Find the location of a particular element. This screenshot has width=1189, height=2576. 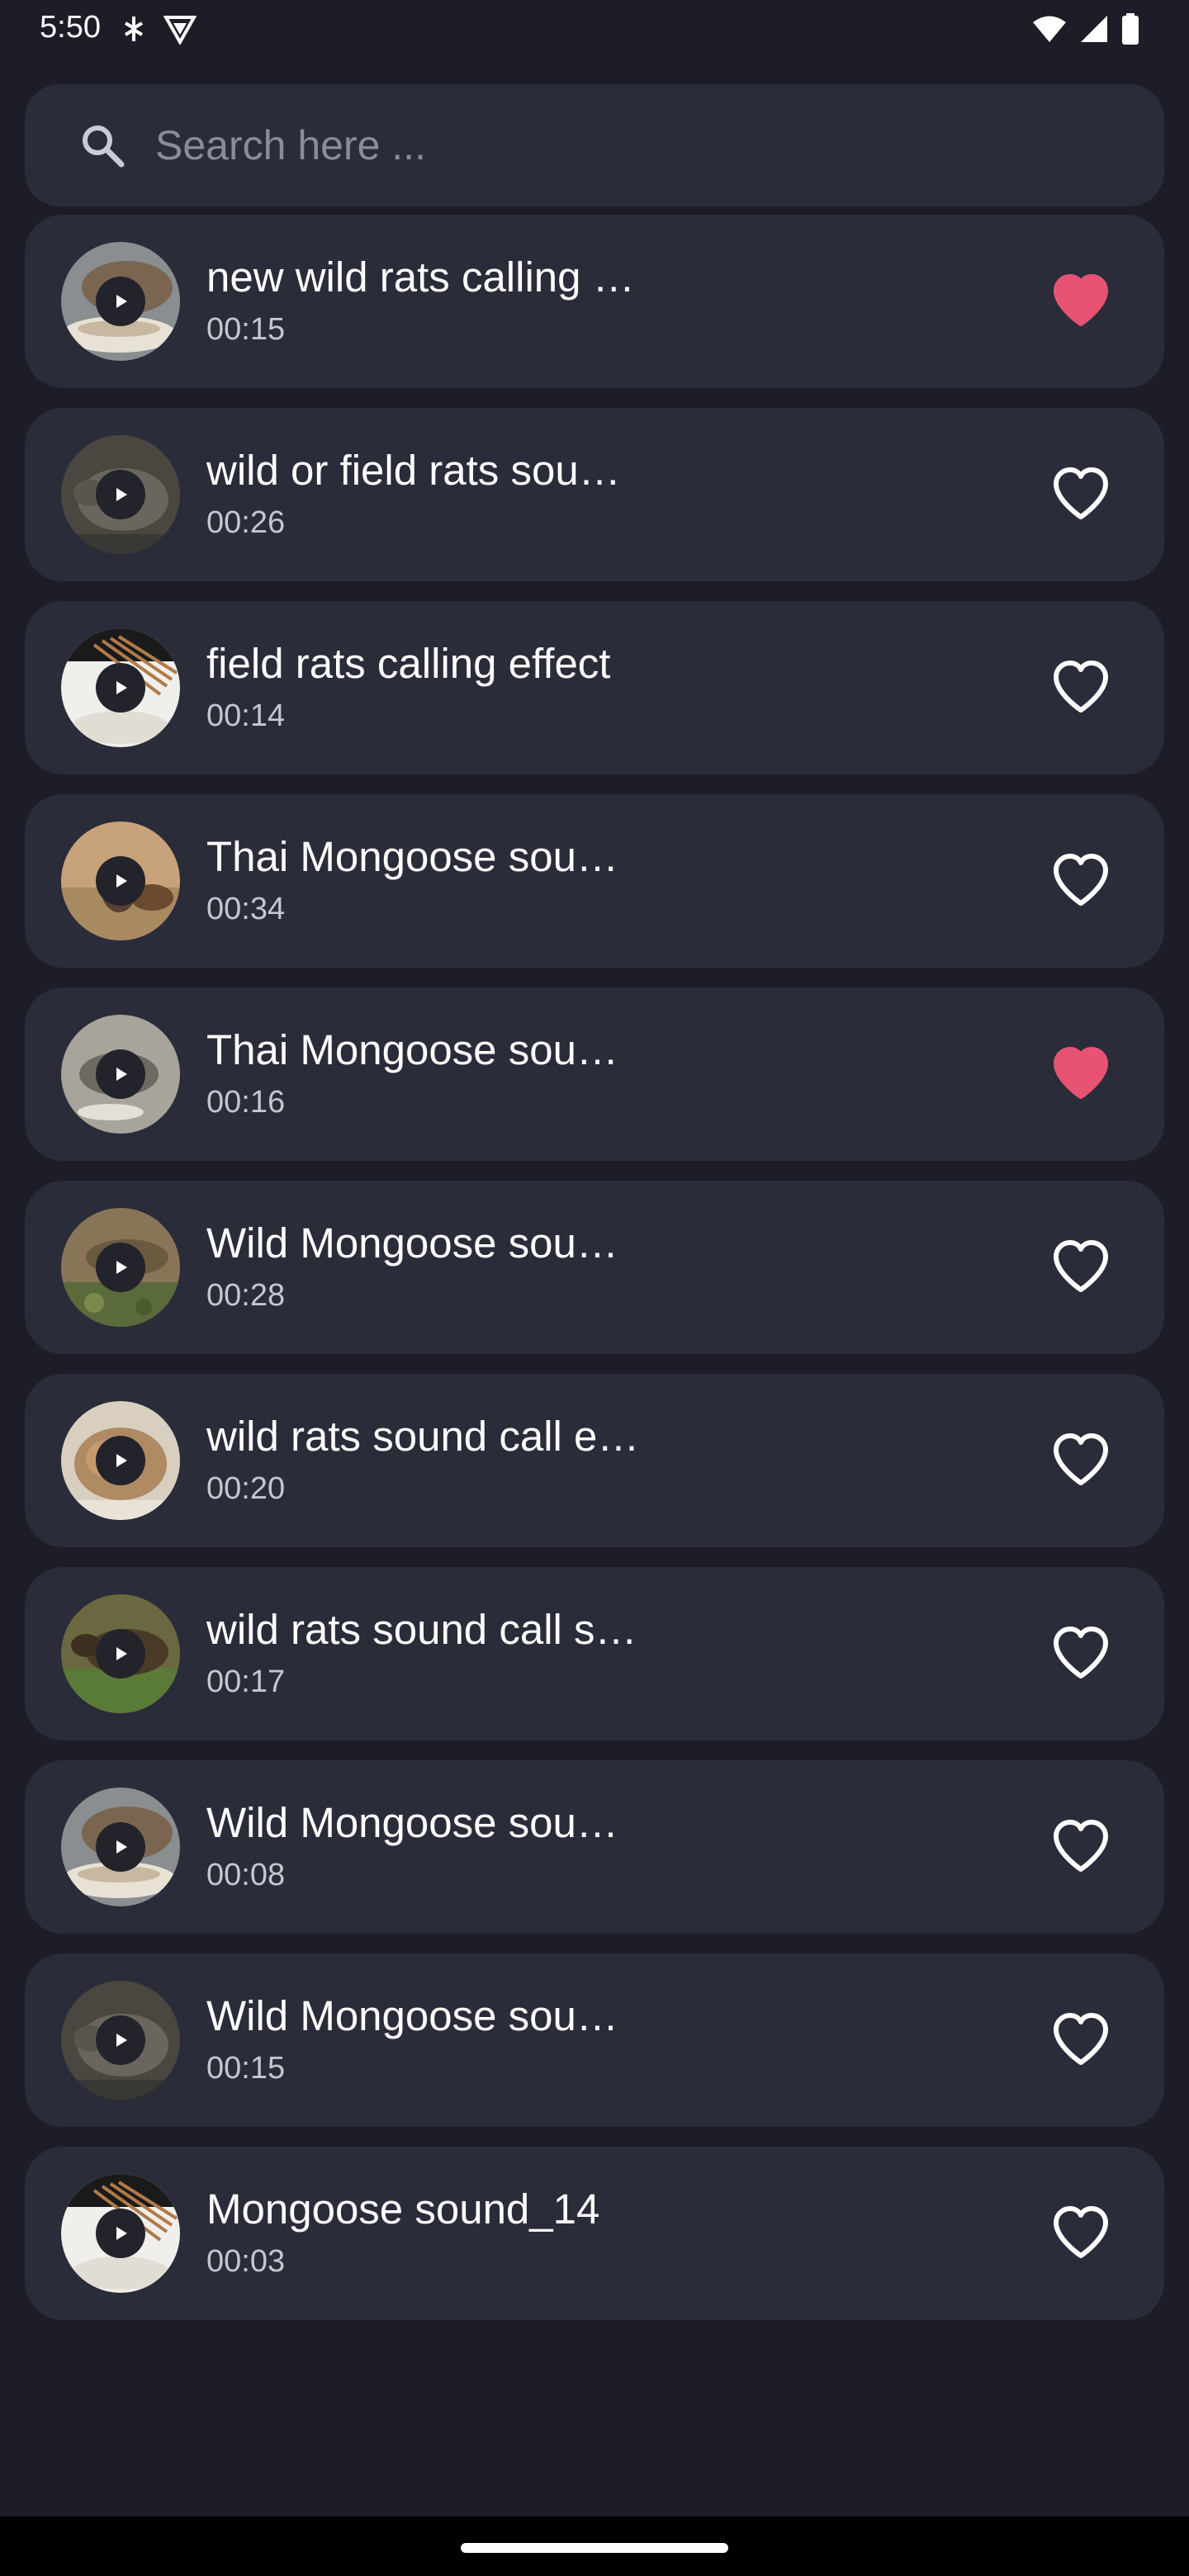

status-system-icons is located at coordinates (1085, 29).